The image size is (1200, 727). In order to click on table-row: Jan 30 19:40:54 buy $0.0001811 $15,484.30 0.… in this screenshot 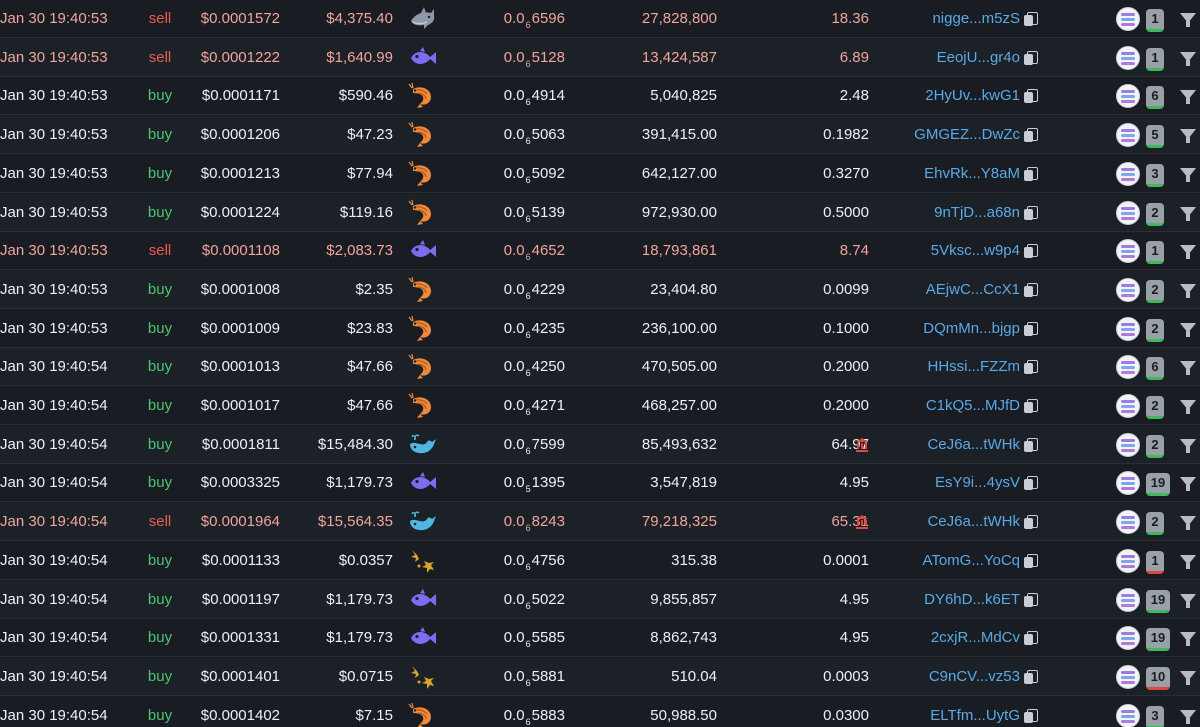, I will do `click(600, 444)`.